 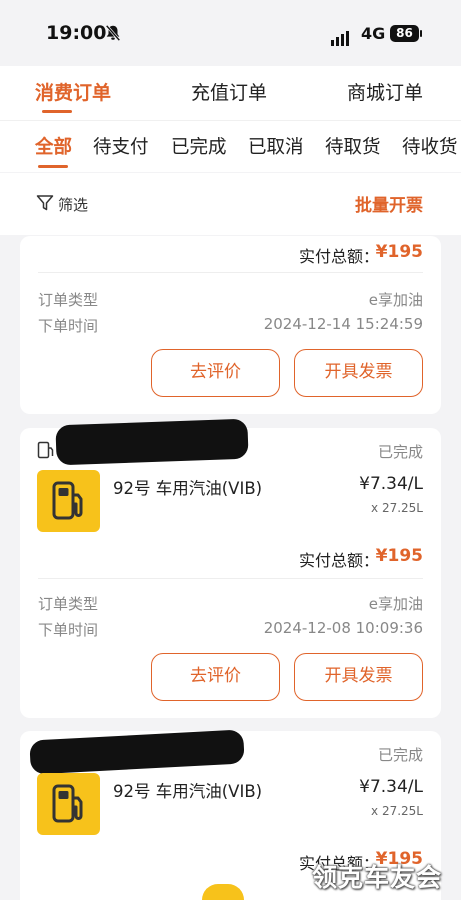 I want to click on tab-mall-orders: 商城订单, so click(x=385, y=91).